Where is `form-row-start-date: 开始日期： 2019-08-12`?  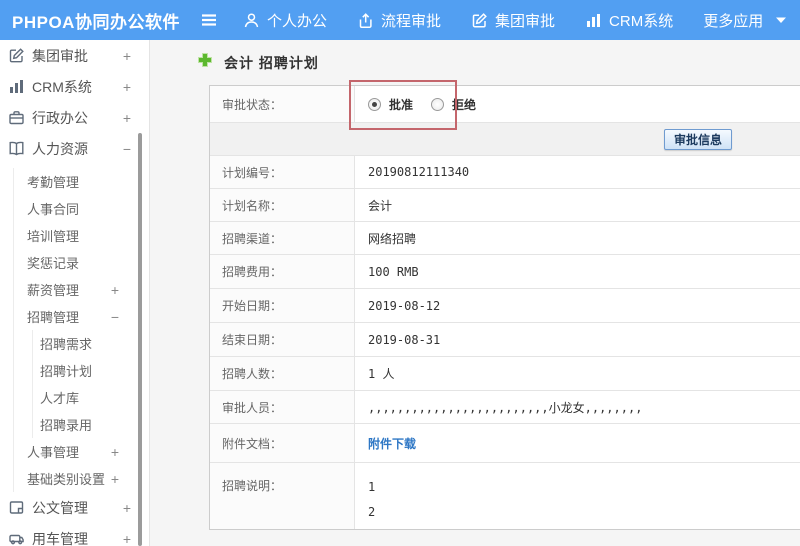
form-row-start-date: 开始日期： 2019-08-12 is located at coordinates (505, 306).